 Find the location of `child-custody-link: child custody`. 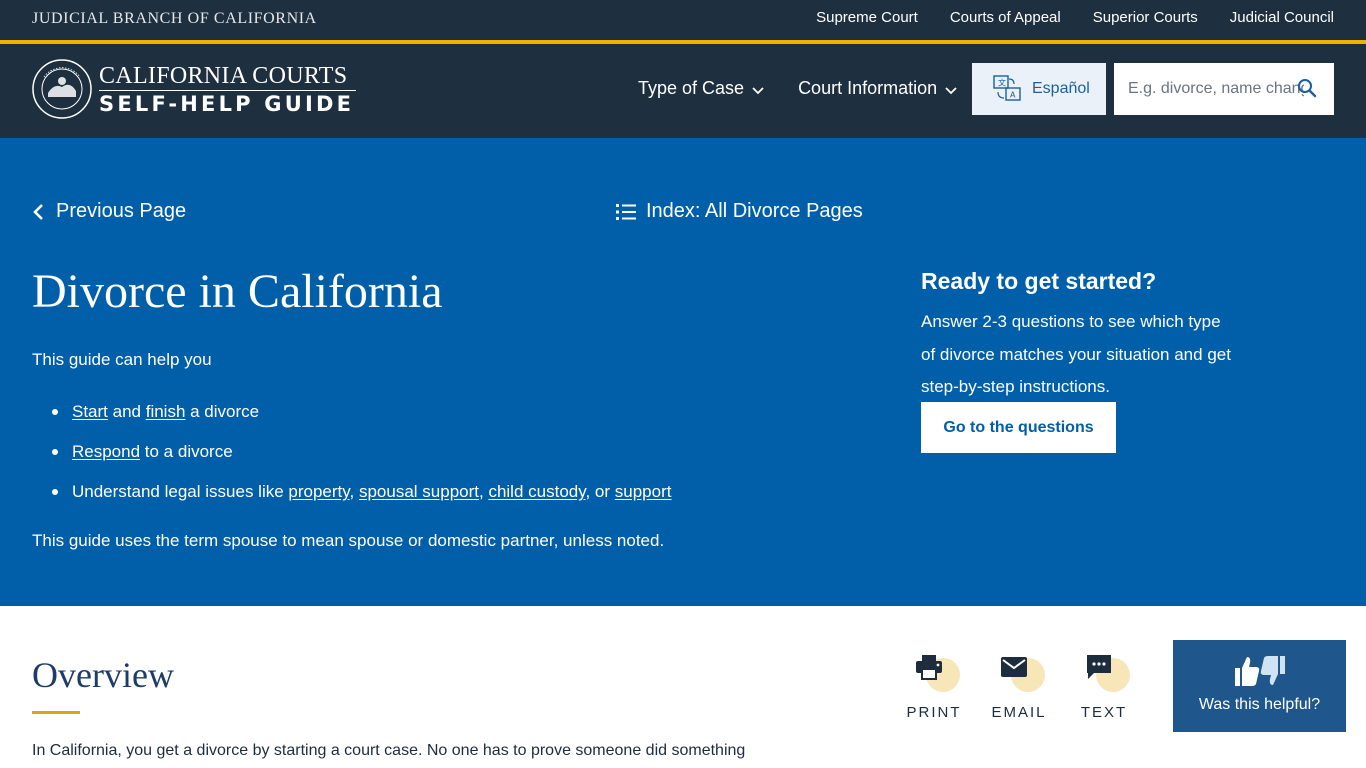

child-custody-link: child custody is located at coordinates (536, 491).